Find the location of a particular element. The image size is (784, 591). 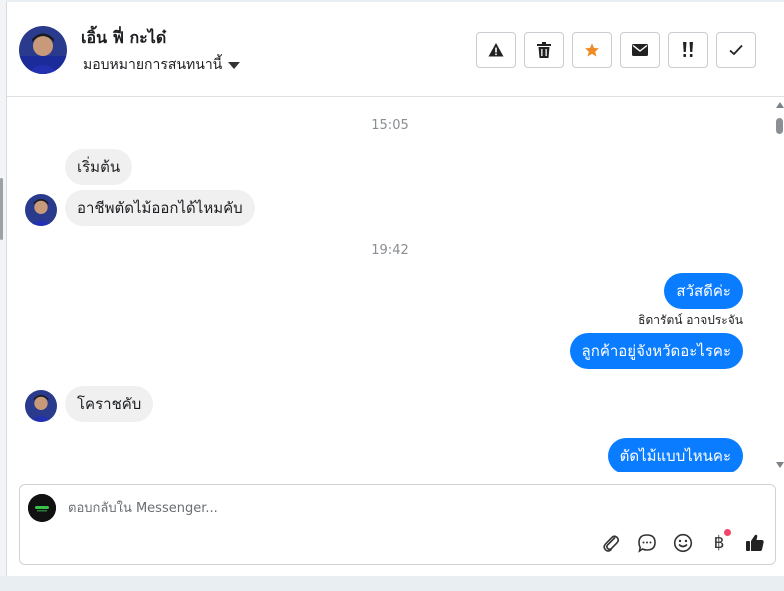

like-button is located at coordinates (755, 543).